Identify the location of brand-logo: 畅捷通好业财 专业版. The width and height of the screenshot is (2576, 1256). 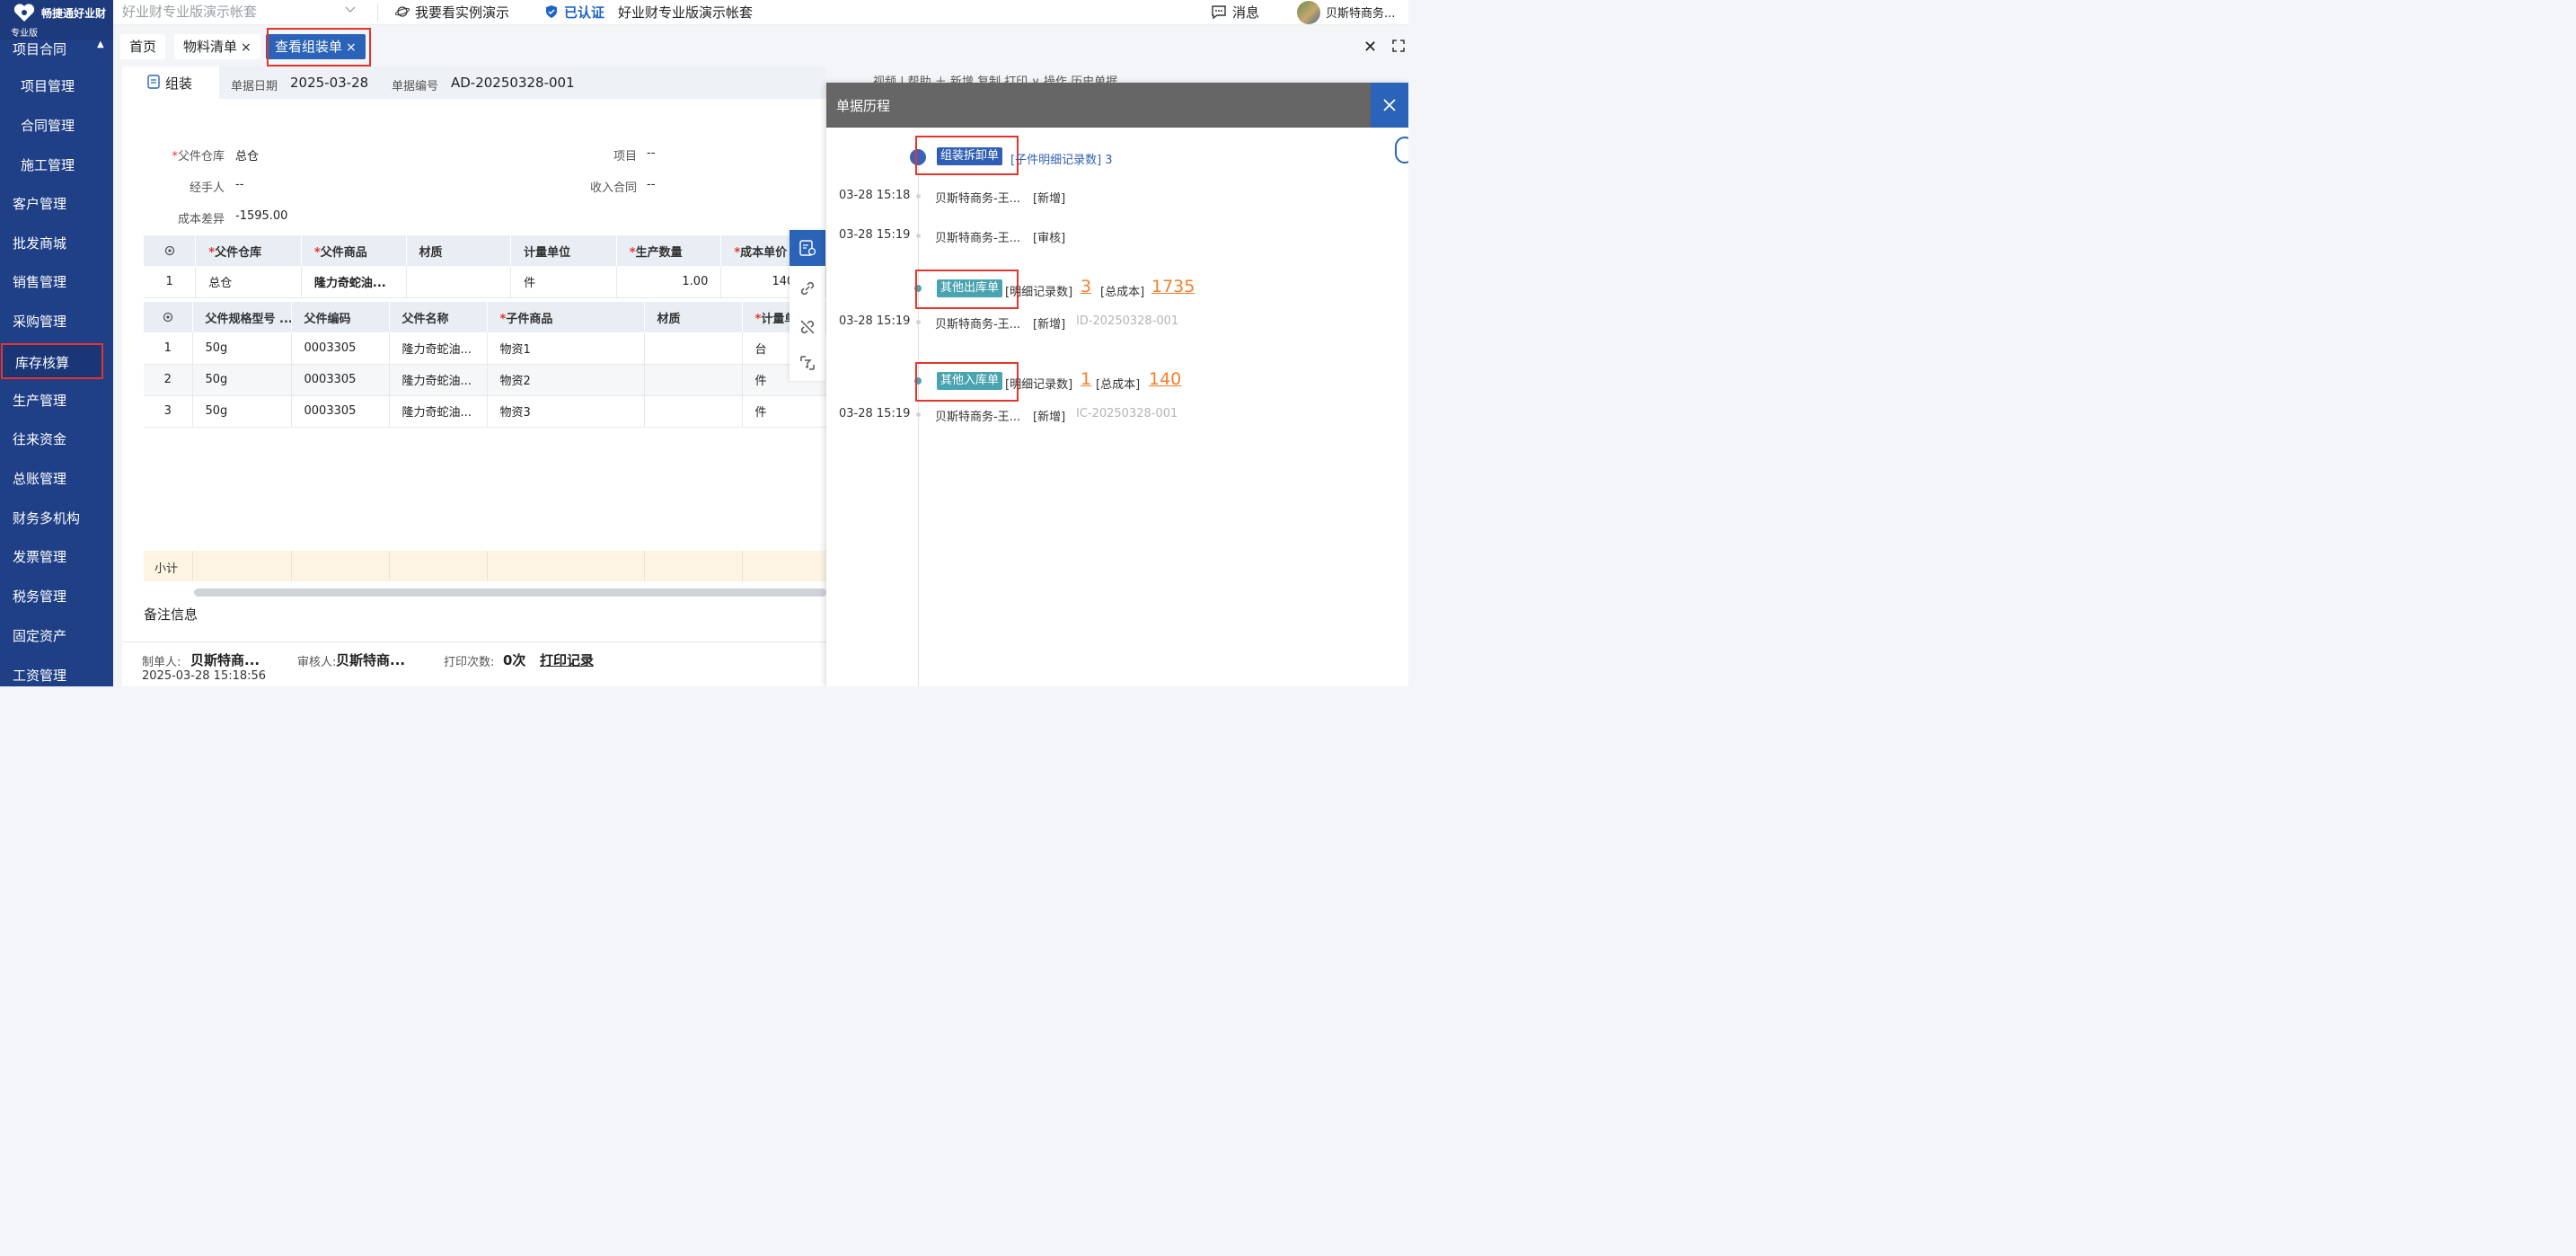
(56, 20).